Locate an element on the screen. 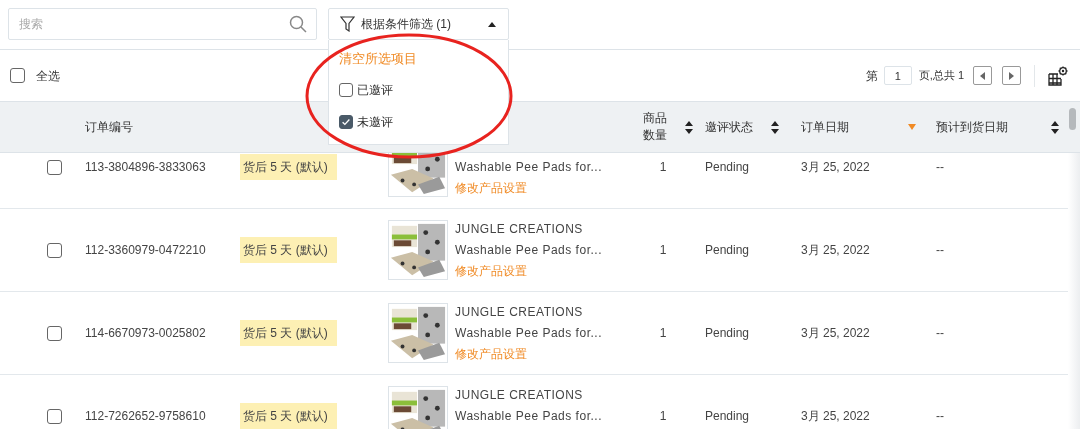  checkmark-icon is located at coordinates (346, 122).